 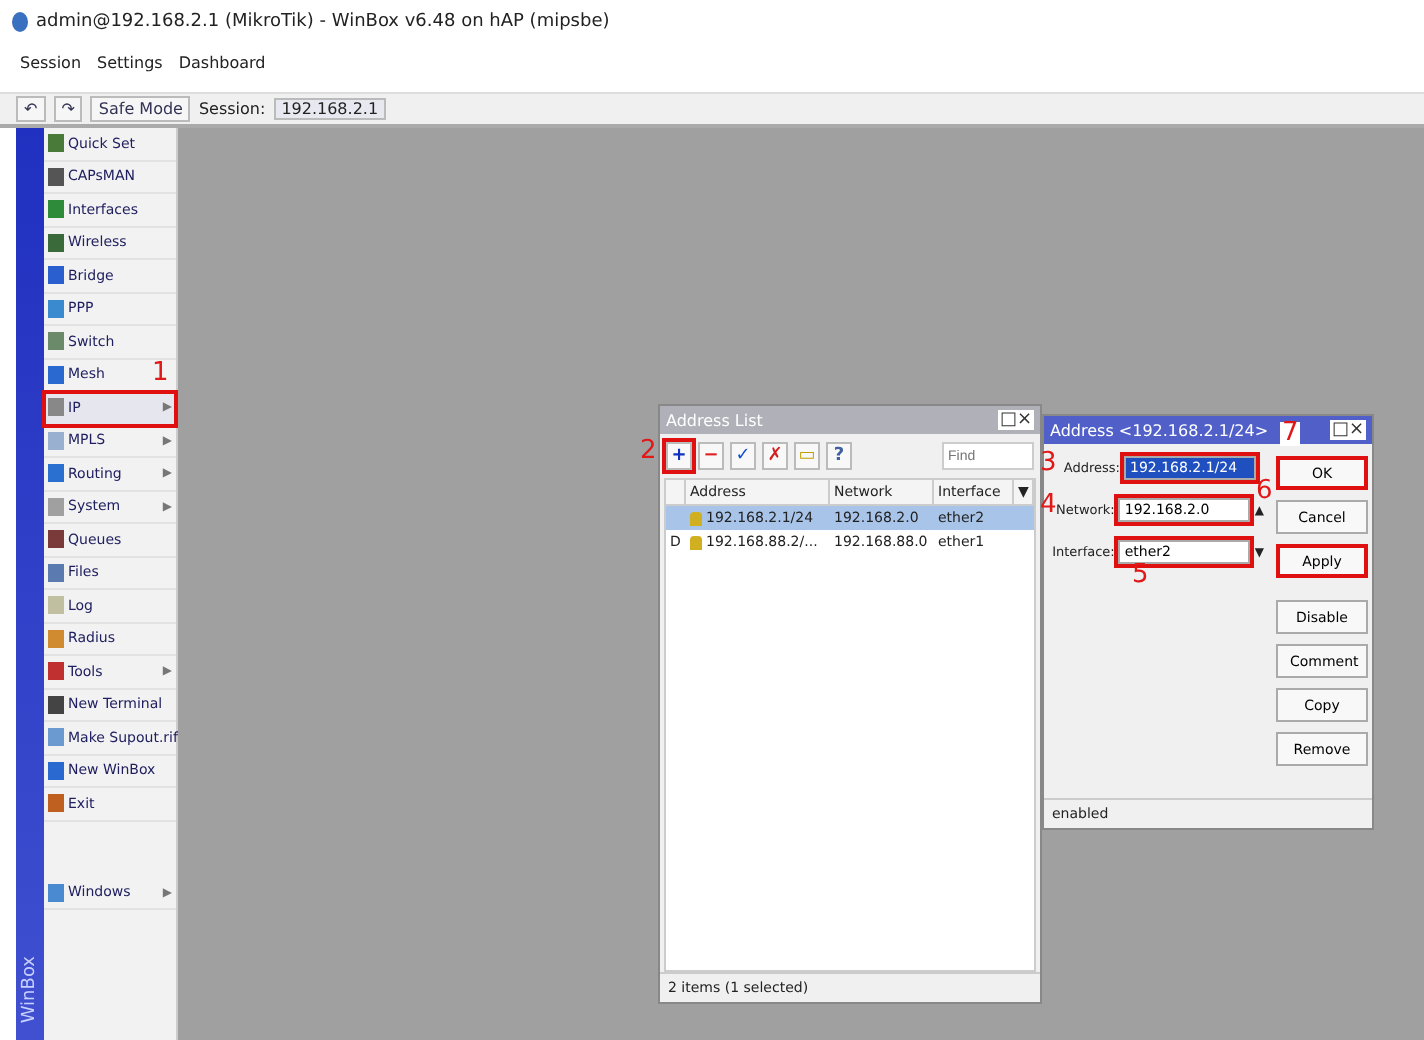 What do you see at coordinates (20, 22) in the screenshot?
I see `app-icon` at bounding box center [20, 22].